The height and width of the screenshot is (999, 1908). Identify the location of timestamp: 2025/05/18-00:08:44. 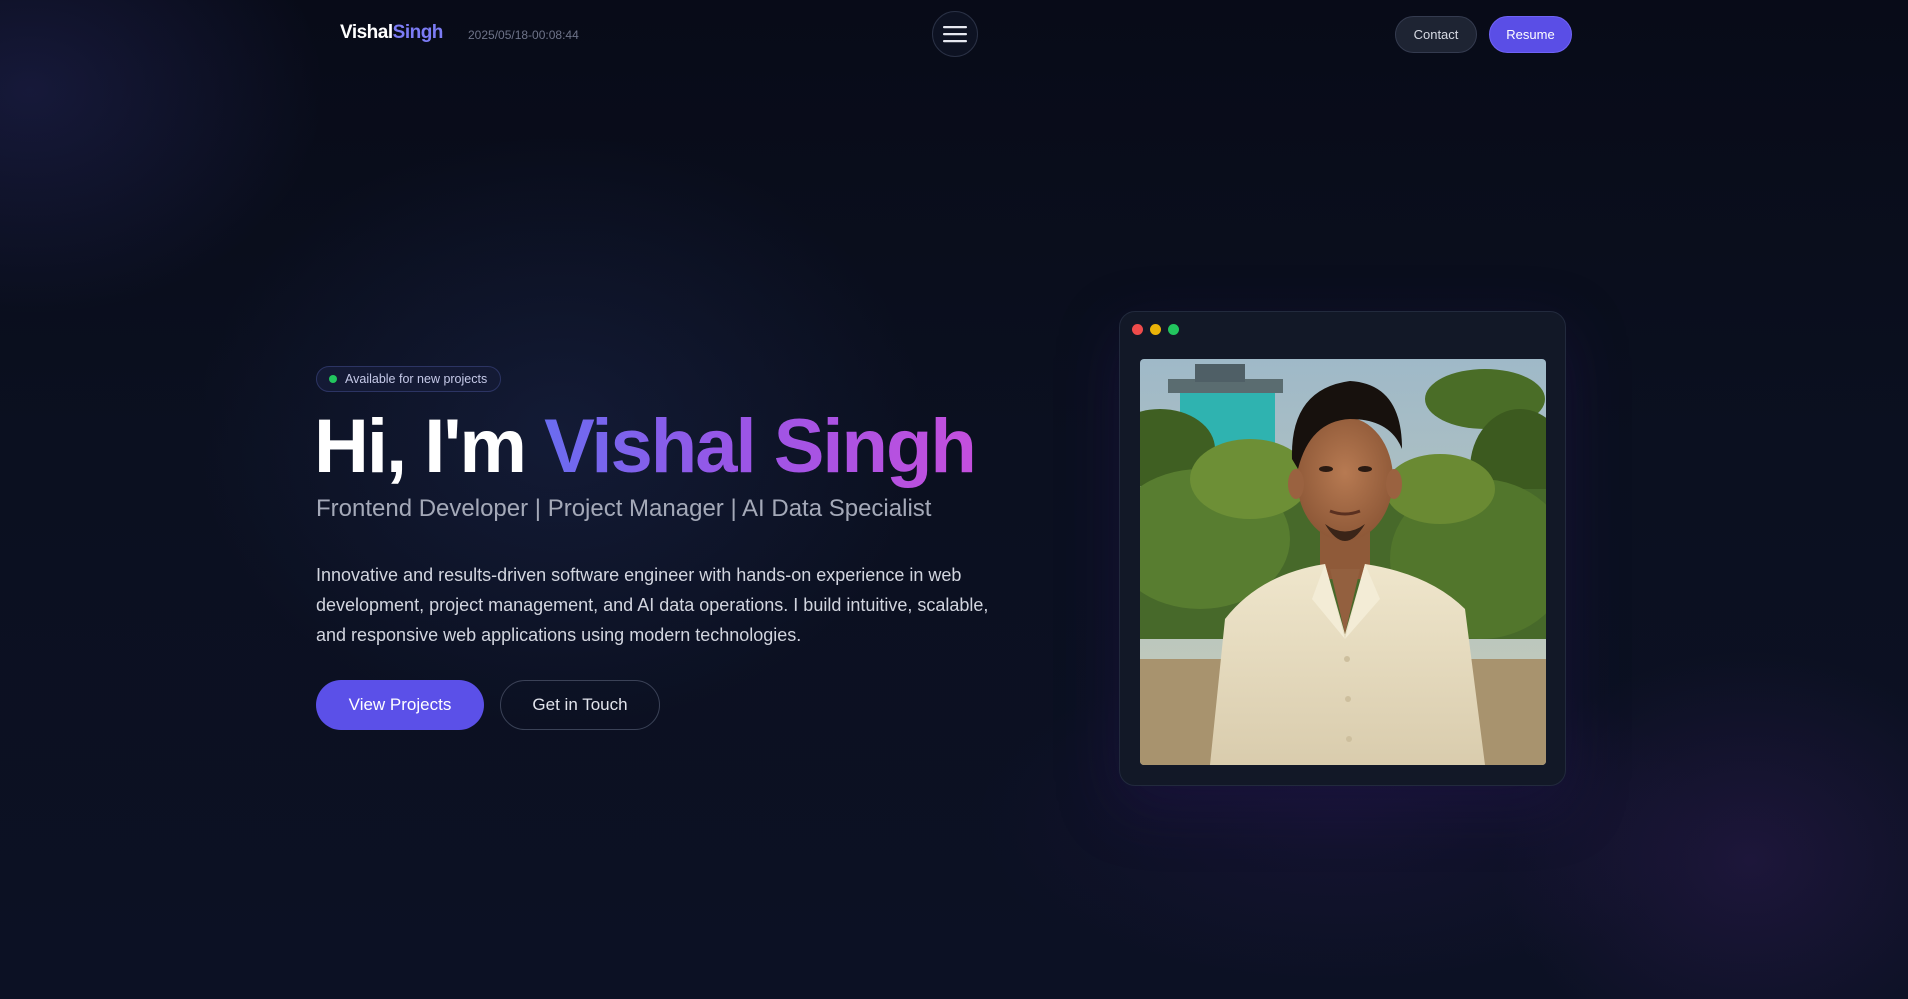
(523, 35).